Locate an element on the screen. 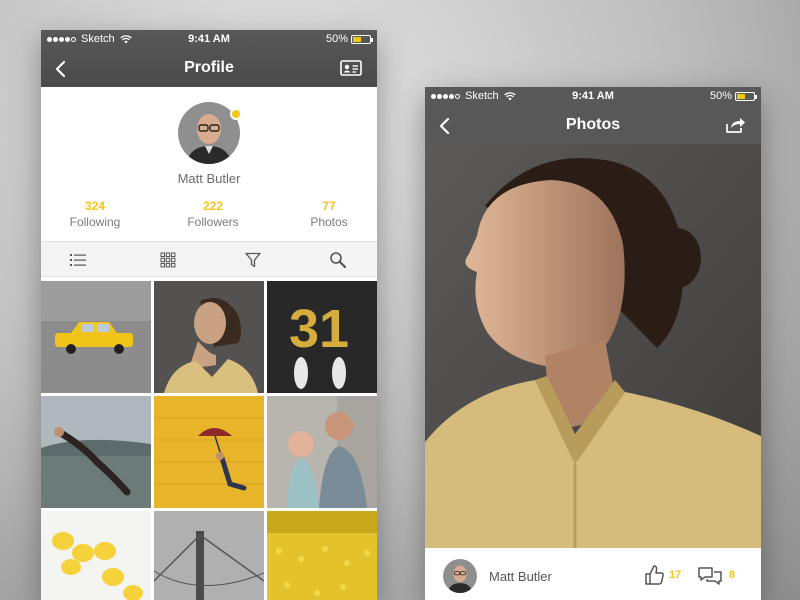 The width and height of the screenshot is (800, 600). grid-icon is located at coordinates (168, 260).